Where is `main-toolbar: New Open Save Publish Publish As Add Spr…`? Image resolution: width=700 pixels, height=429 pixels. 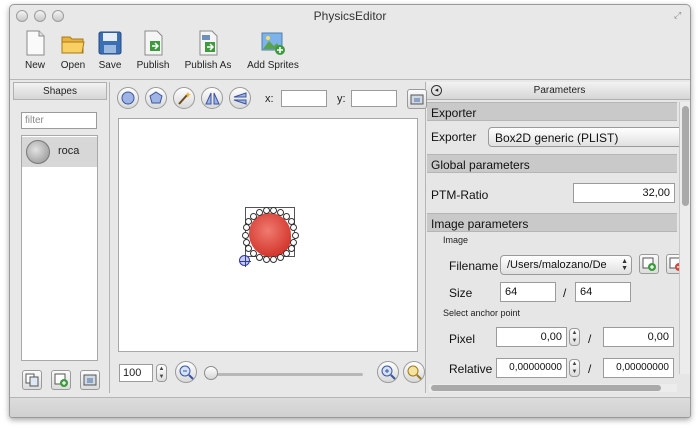
main-toolbar: New Open Save Publish Publish As Add Spr… is located at coordinates (350, 53).